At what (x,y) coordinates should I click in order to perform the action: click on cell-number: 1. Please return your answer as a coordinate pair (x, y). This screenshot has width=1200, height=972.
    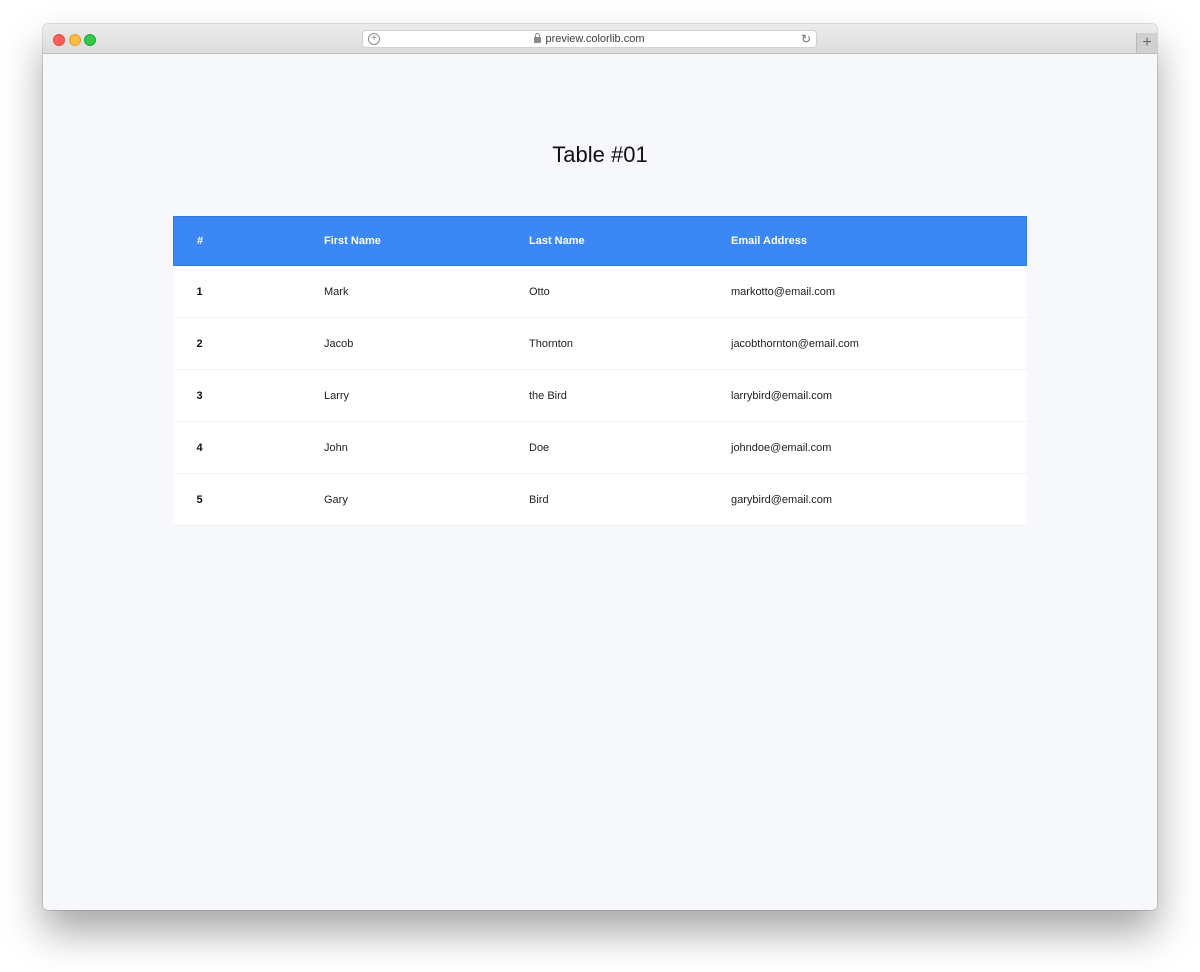
    Looking at the image, I should click on (199, 291).